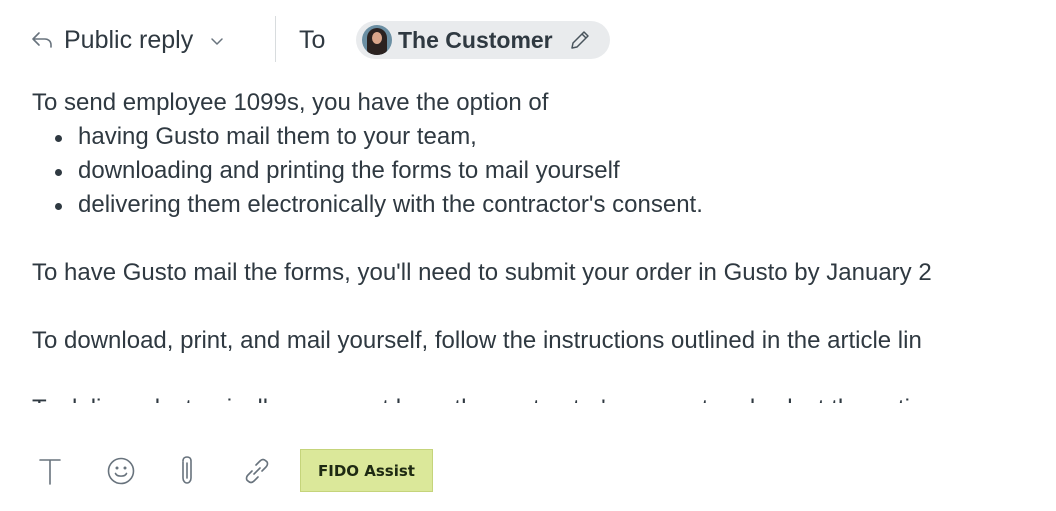 Image resolution: width=1056 pixels, height=511 pixels. What do you see at coordinates (366, 470) in the screenshot?
I see `fido-assist-button: FIDO Assist` at bounding box center [366, 470].